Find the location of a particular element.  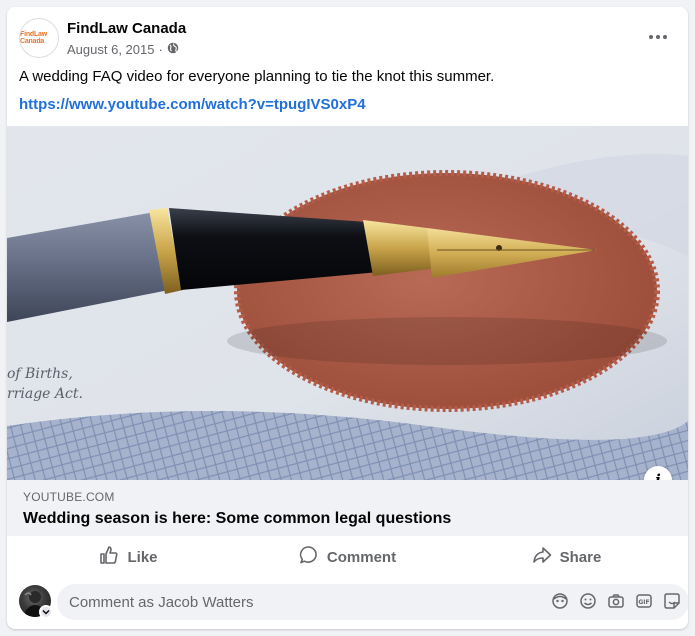

post-actions: Like Comment Share is located at coordinates (347, 557).